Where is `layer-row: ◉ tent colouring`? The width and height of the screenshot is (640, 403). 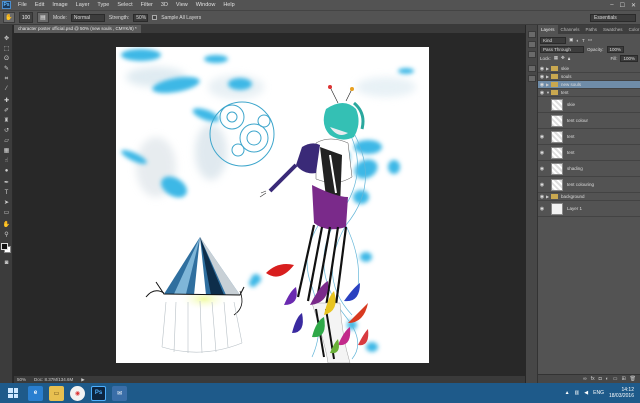 layer-row: ◉ tent colouring is located at coordinates (589, 185).